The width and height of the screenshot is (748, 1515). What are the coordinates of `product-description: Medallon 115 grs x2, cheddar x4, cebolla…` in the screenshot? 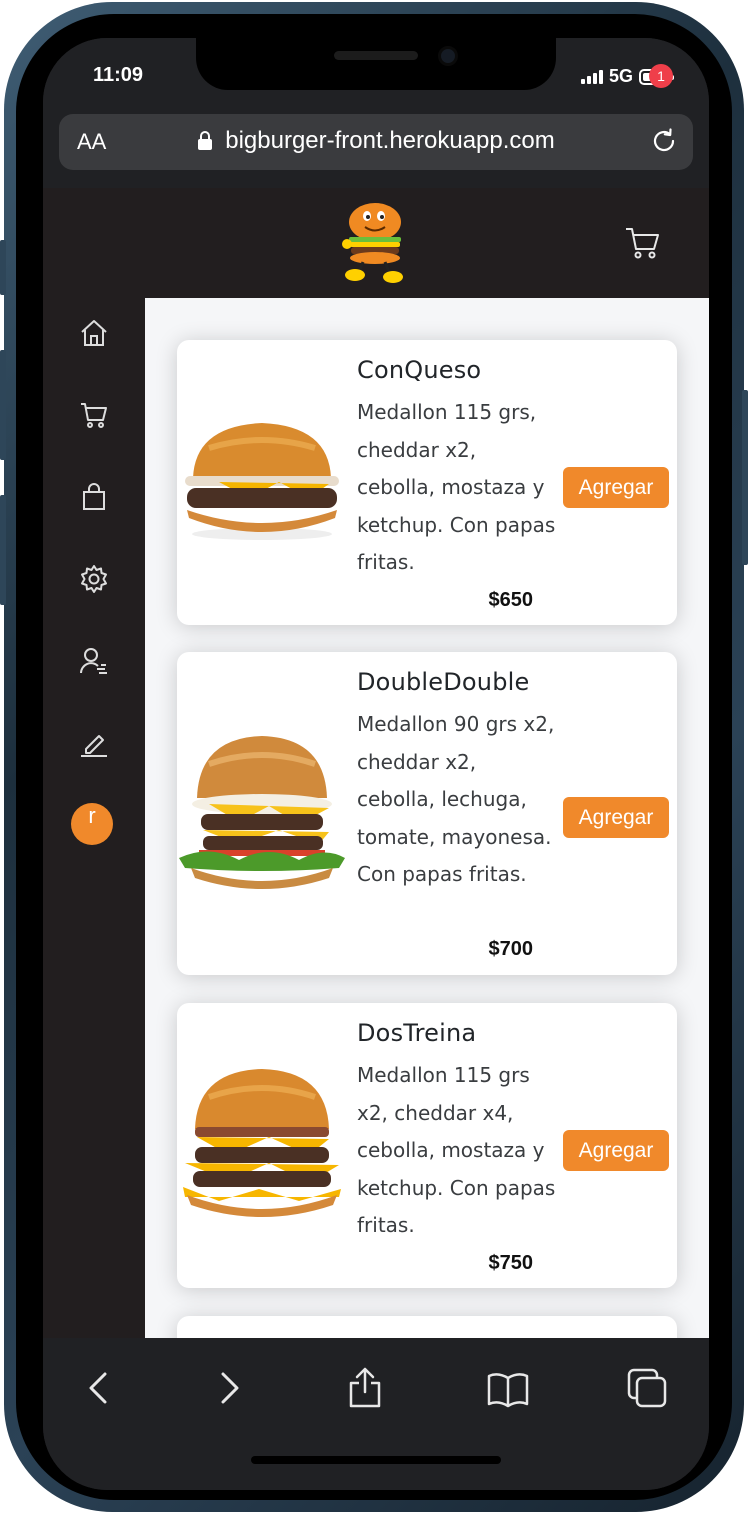 It's located at (456, 1150).